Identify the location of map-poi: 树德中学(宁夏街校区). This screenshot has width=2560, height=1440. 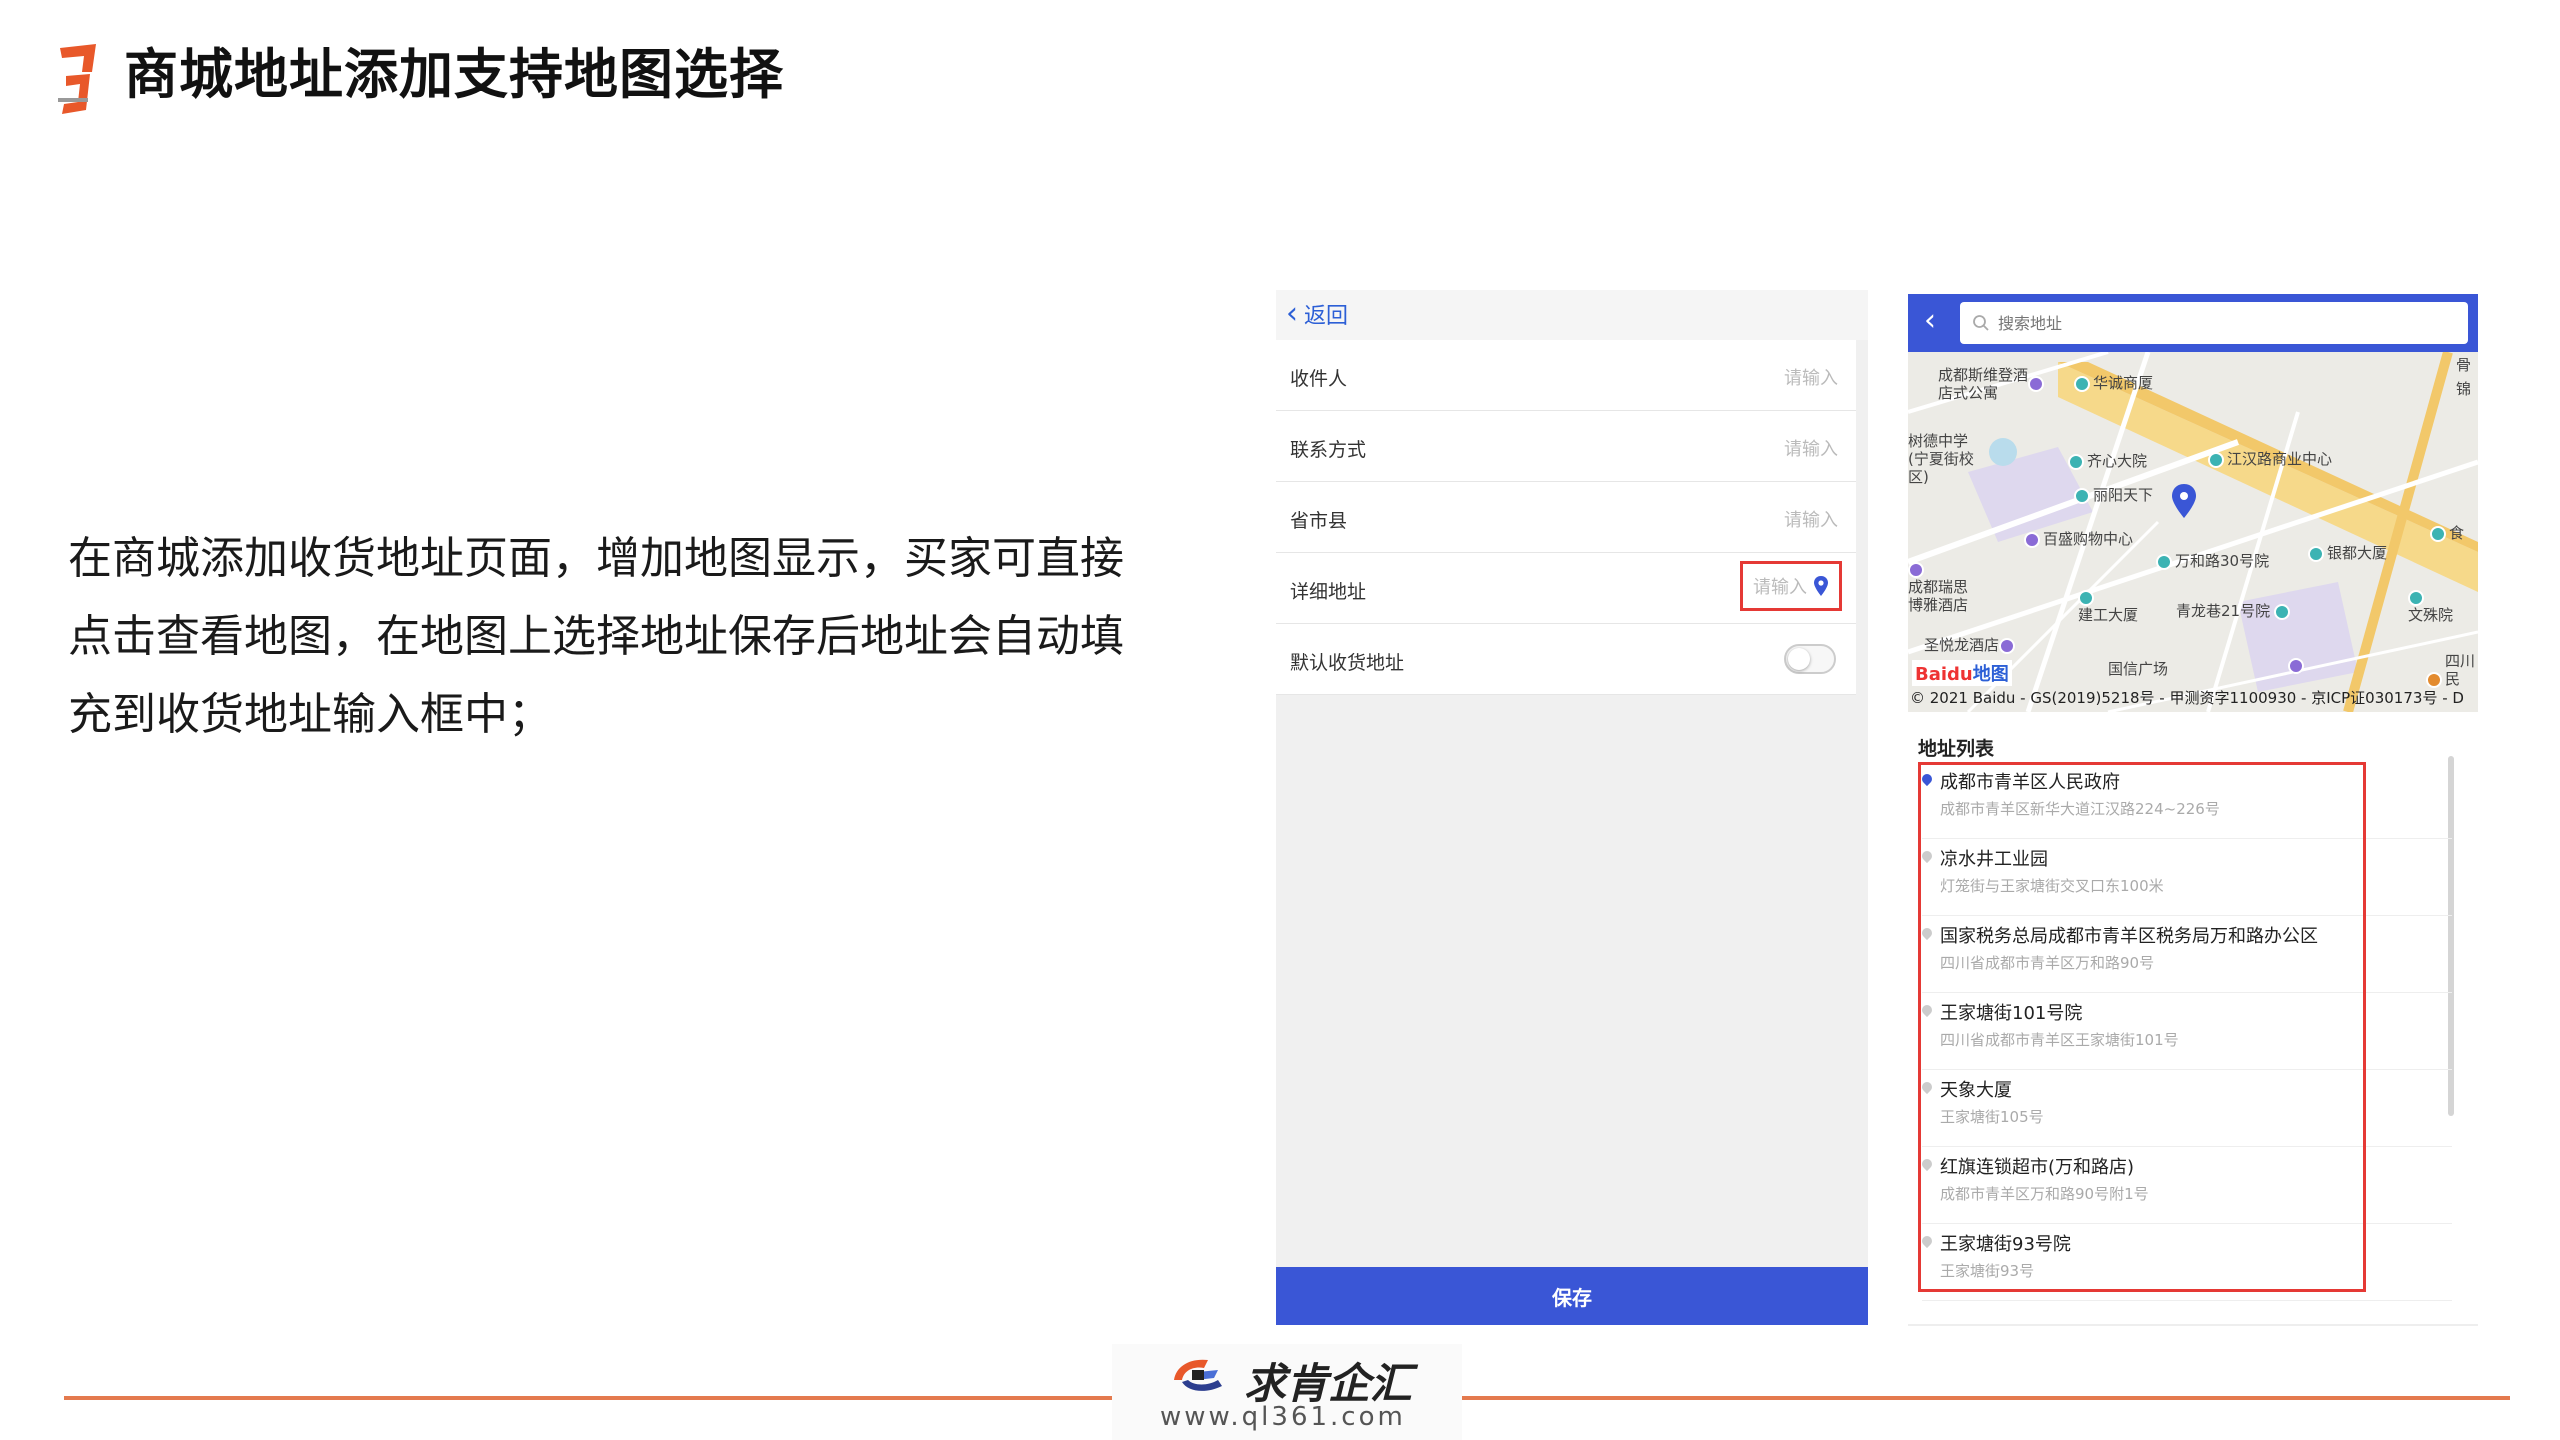
(1948, 459).